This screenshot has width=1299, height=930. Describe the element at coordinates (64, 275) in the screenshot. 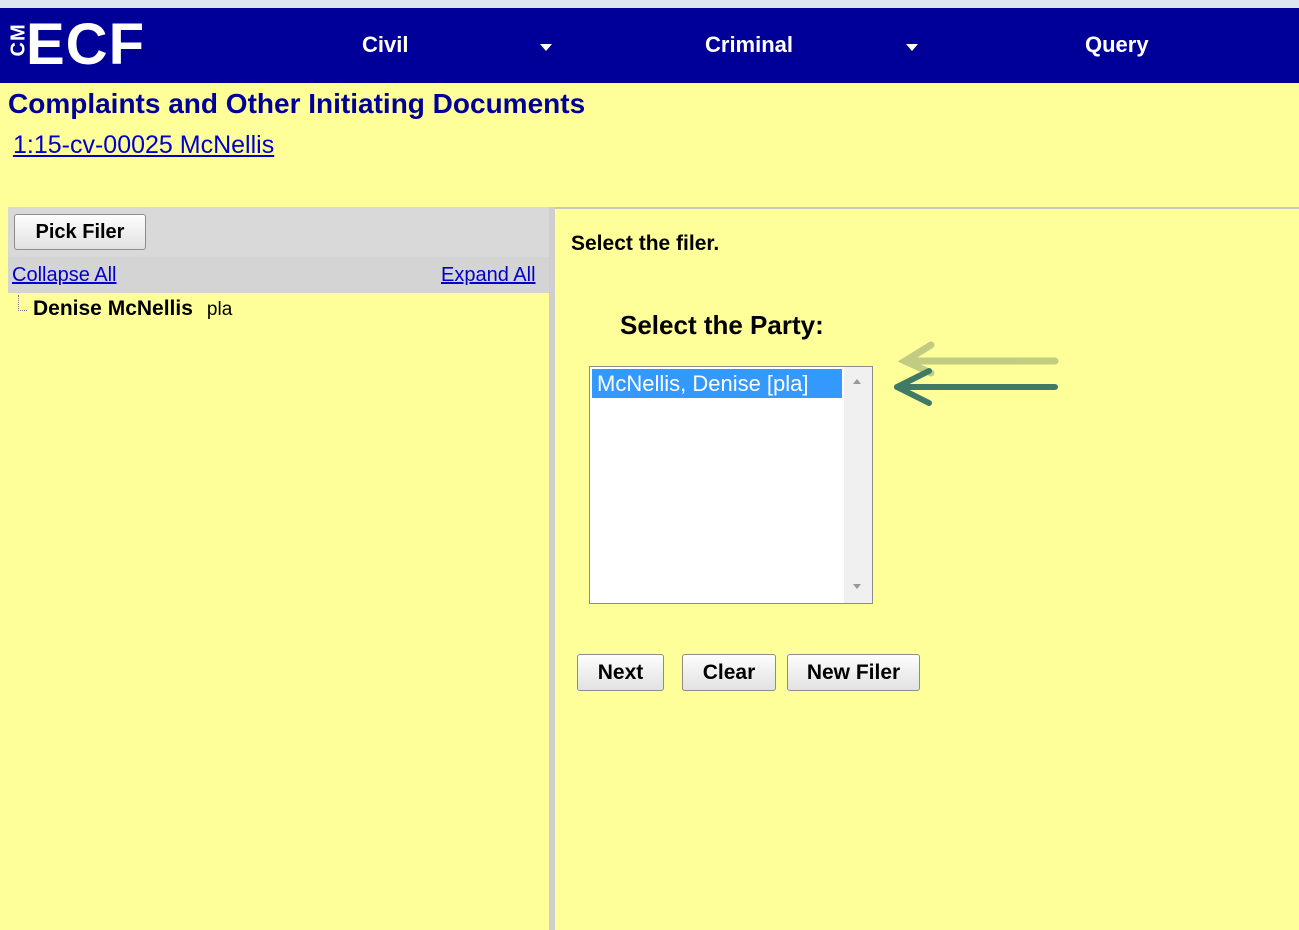

I see `collapse-all-link: Collapse All` at that location.